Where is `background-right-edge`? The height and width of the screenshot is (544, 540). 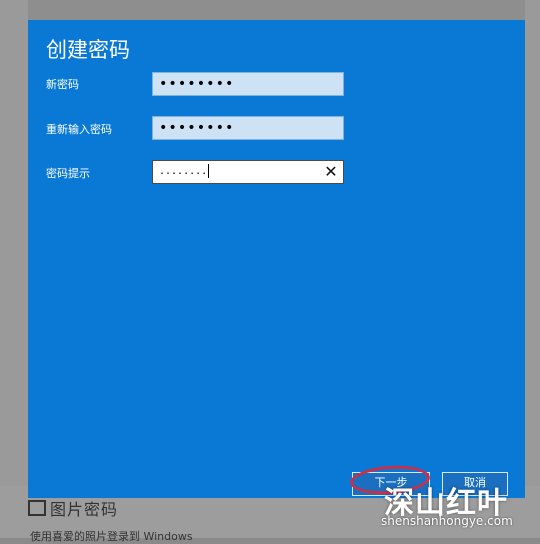
background-right-edge is located at coordinates (532, 269).